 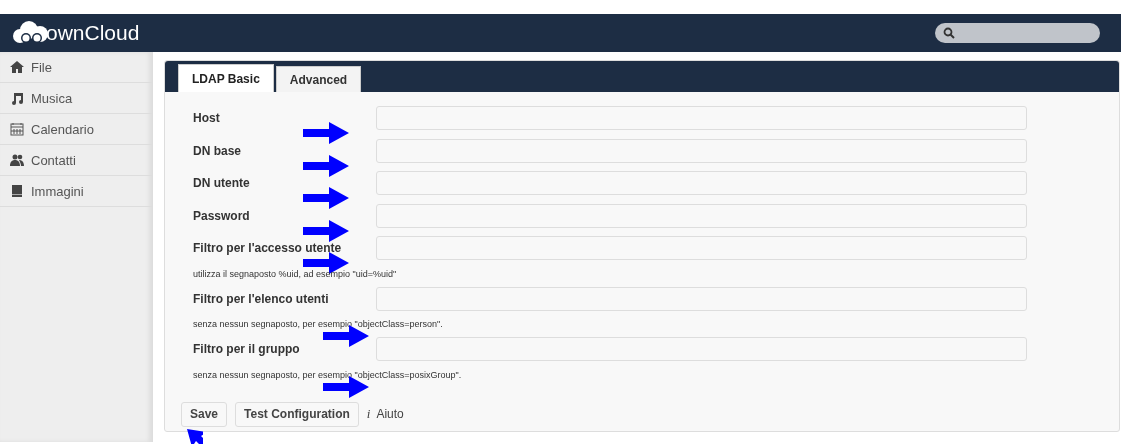 I want to click on search-field, so click(x=1017, y=33).